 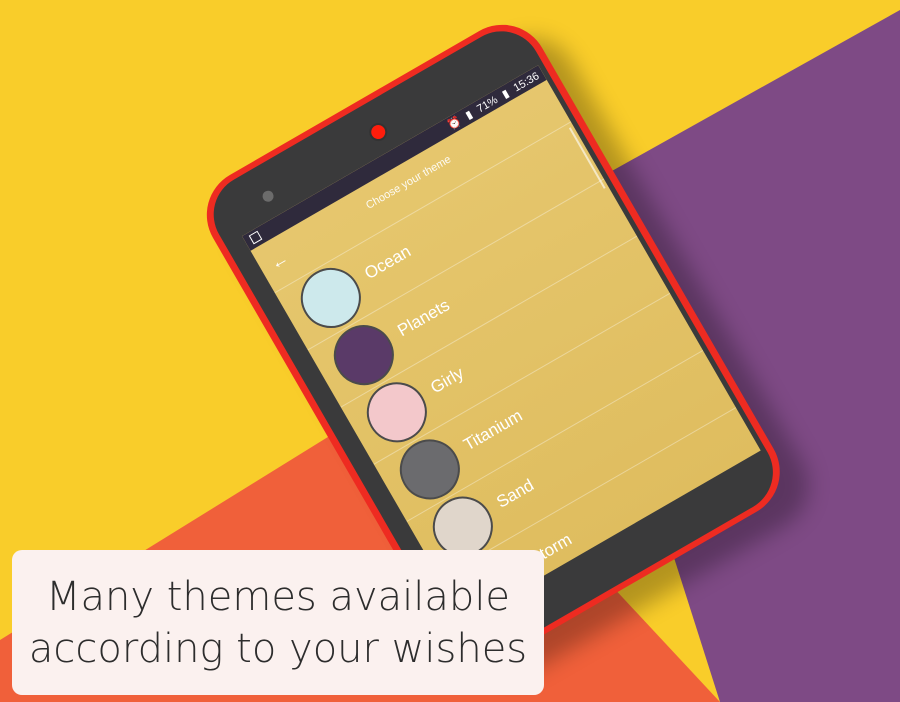 What do you see at coordinates (447, 380) in the screenshot?
I see `theme-label: Girly` at bounding box center [447, 380].